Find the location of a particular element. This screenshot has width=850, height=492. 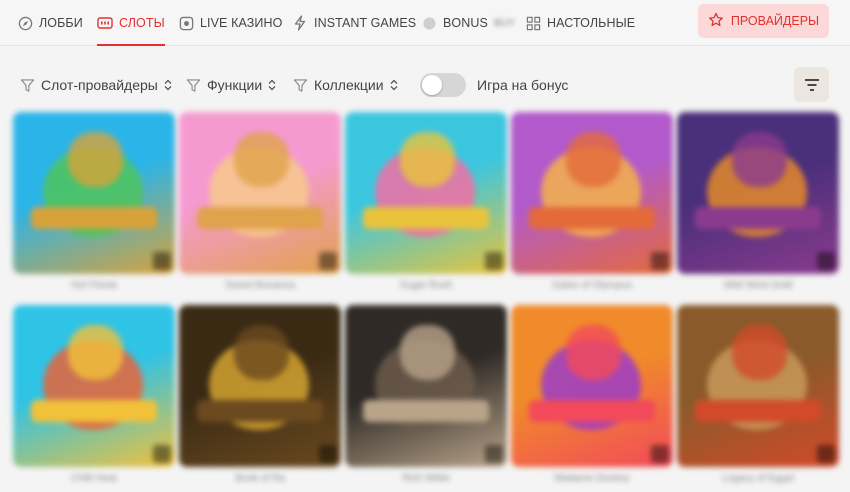

filter-label: Слот-провайдеры is located at coordinates (99, 85).